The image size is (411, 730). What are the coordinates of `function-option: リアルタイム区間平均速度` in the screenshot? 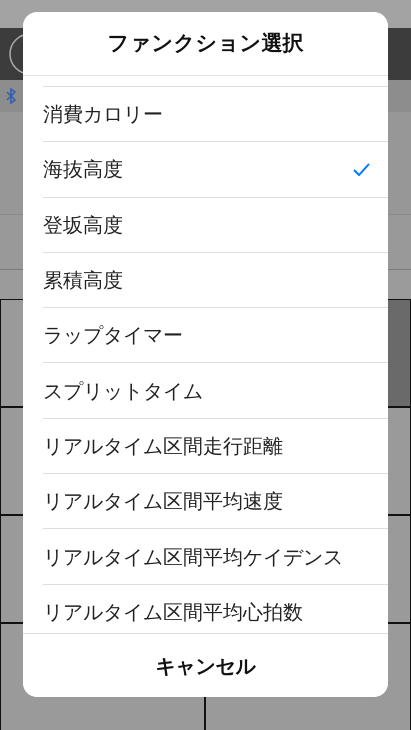 It's located at (215, 500).